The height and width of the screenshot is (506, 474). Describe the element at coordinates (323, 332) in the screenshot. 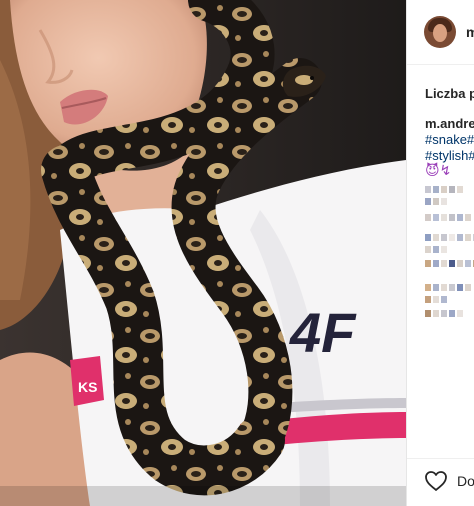

I see `shirt-logo: 4F` at that location.